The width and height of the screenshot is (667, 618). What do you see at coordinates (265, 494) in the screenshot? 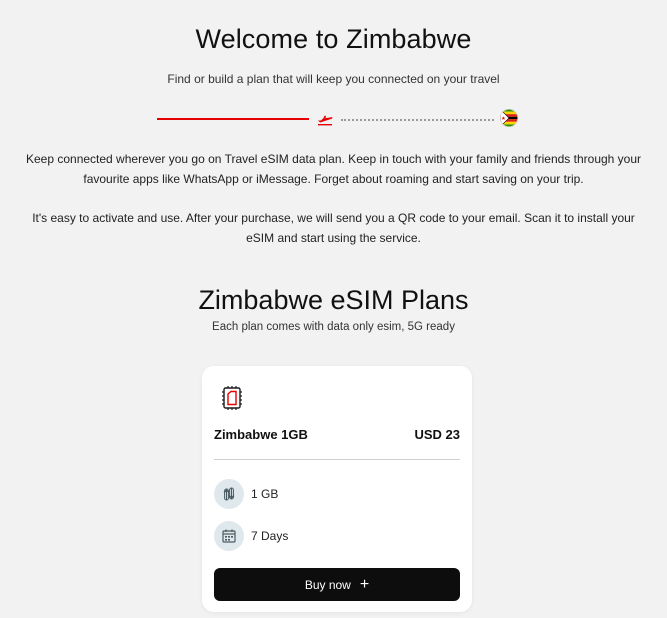
I see `plan-data-amount: 1 GB` at bounding box center [265, 494].